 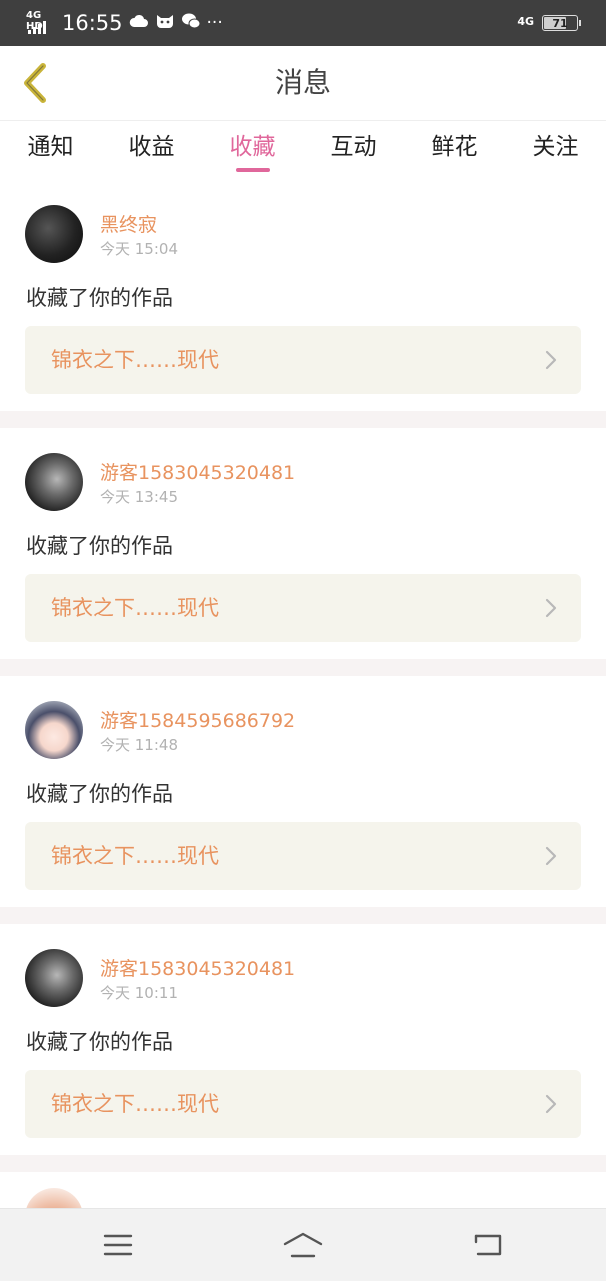 I want to click on tab-flowers: 鲜花, so click(x=454, y=149).